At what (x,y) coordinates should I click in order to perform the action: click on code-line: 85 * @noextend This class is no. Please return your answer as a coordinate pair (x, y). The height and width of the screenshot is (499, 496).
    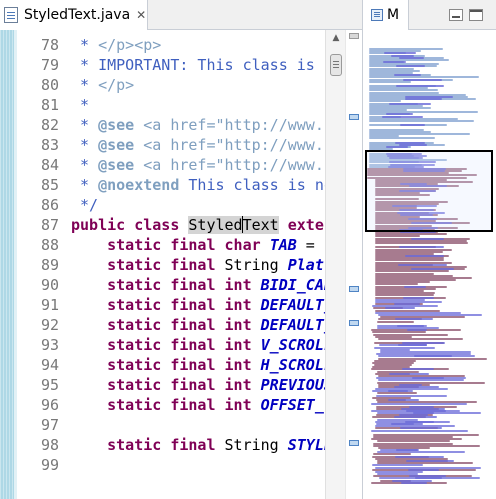
    Looking at the image, I should click on (171, 185).